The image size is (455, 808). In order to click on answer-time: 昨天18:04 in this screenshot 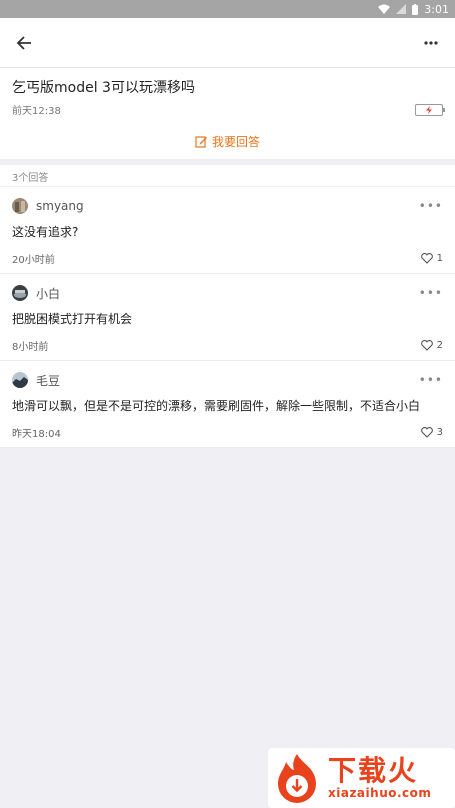, I will do `click(36, 434)`.